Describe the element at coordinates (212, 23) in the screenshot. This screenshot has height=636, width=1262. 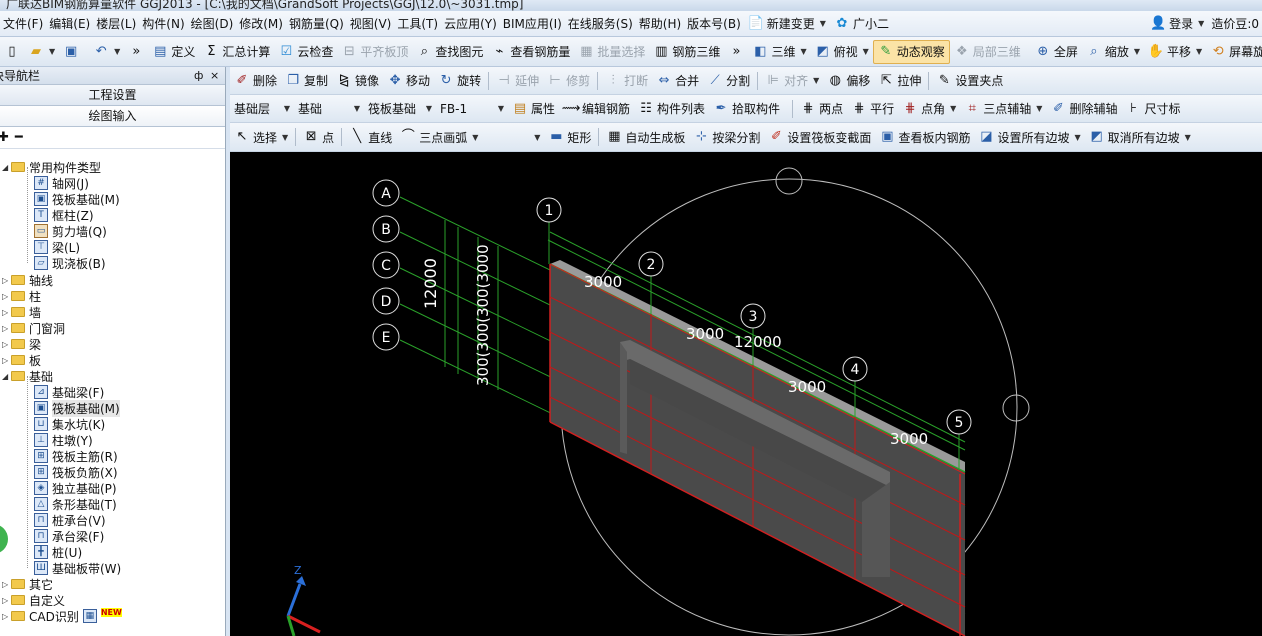
I see `menu-draw: 绘图(D)` at that location.